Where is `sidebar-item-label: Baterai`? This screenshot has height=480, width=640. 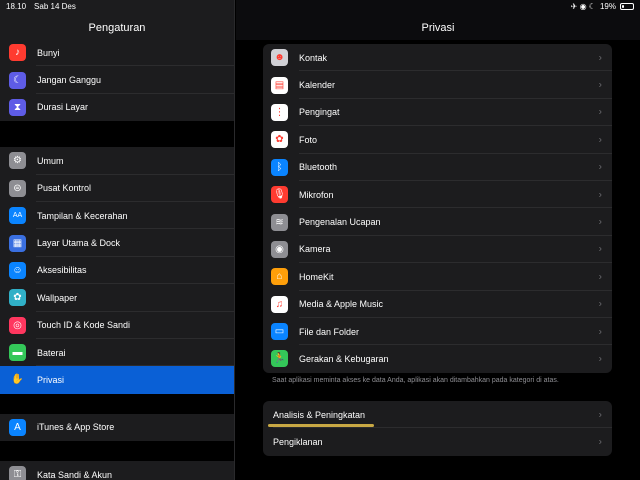 sidebar-item-label: Baterai is located at coordinates (51, 352).